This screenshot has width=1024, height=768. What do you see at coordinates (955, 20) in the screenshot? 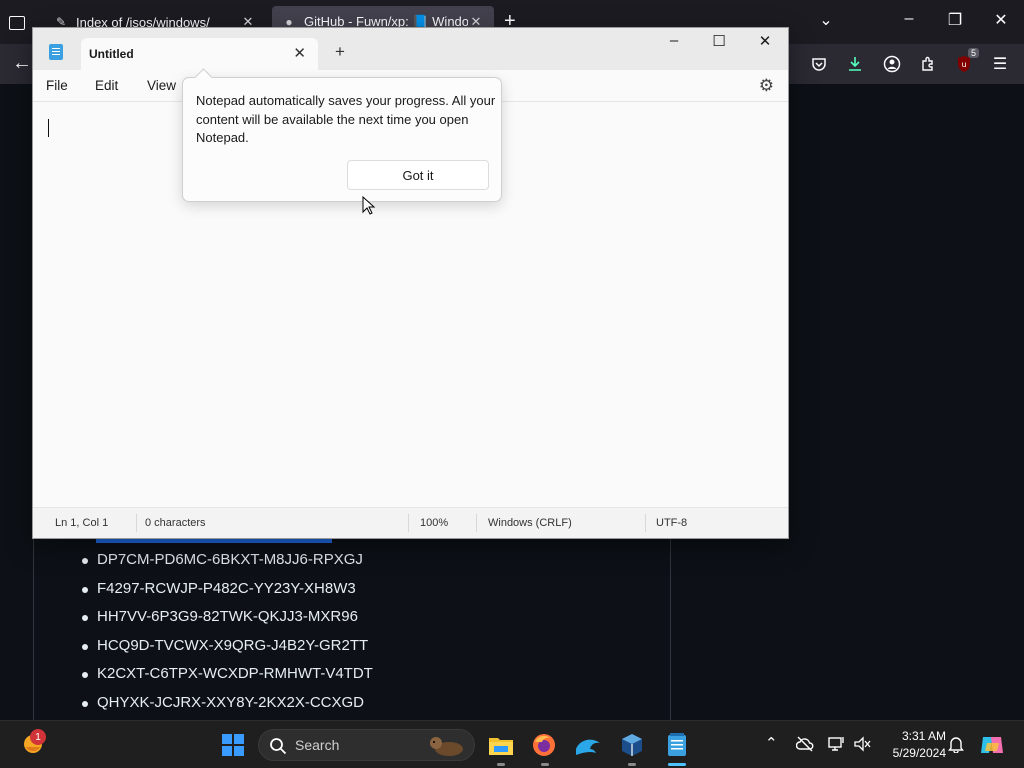
I see `restore-button: ❐` at bounding box center [955, 20].